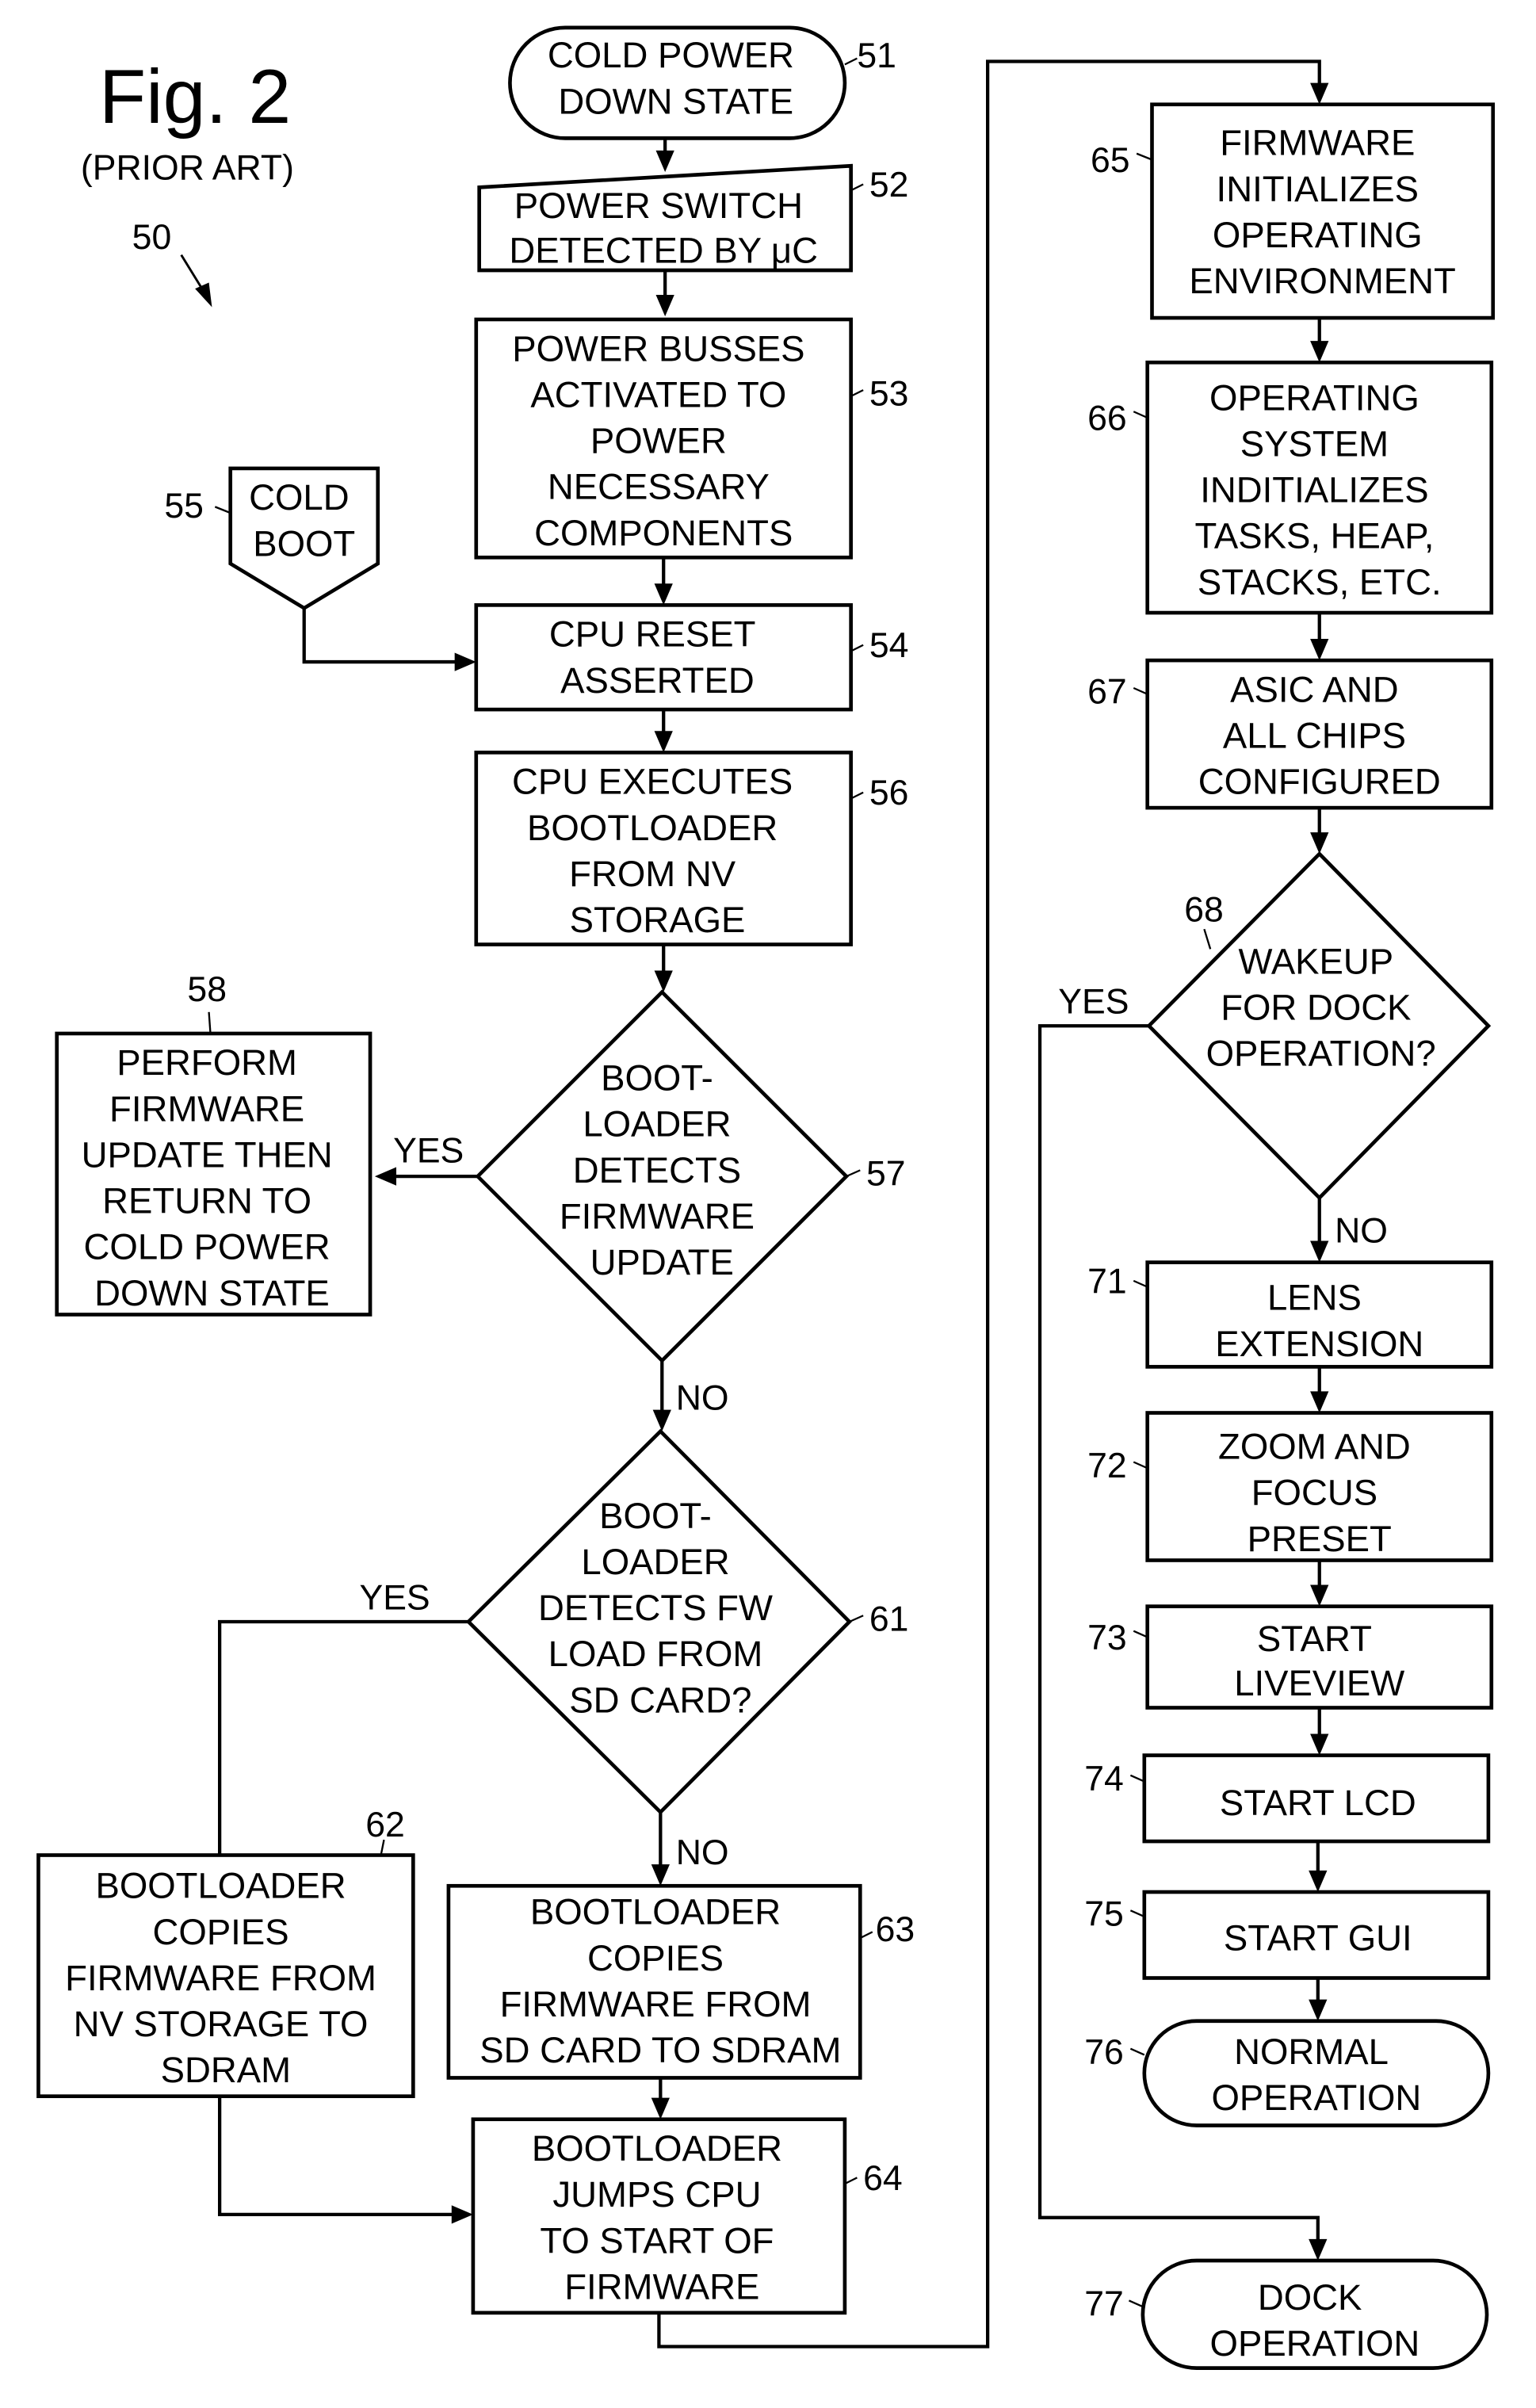  Describe the element at coordinates (1107, 1281) in the screenshot. I see `ref-71: 71` at that location.